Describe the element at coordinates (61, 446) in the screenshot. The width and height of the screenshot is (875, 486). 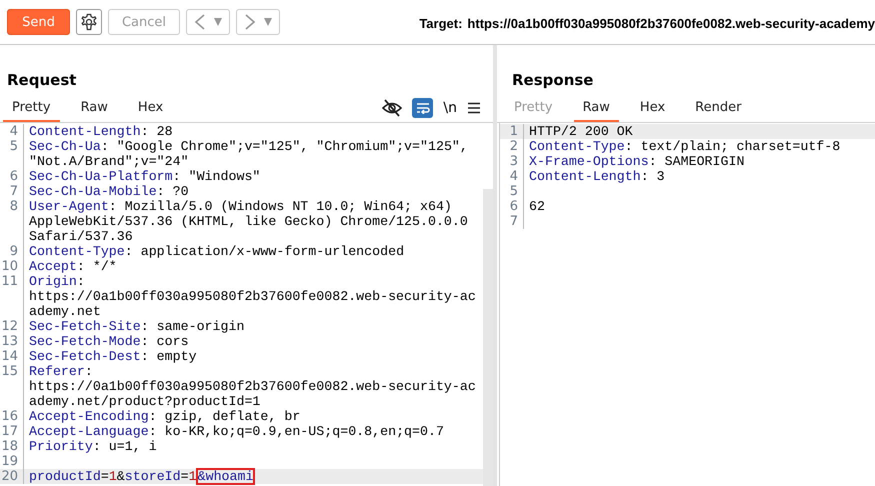
I see `code-text: Priority` at that location.